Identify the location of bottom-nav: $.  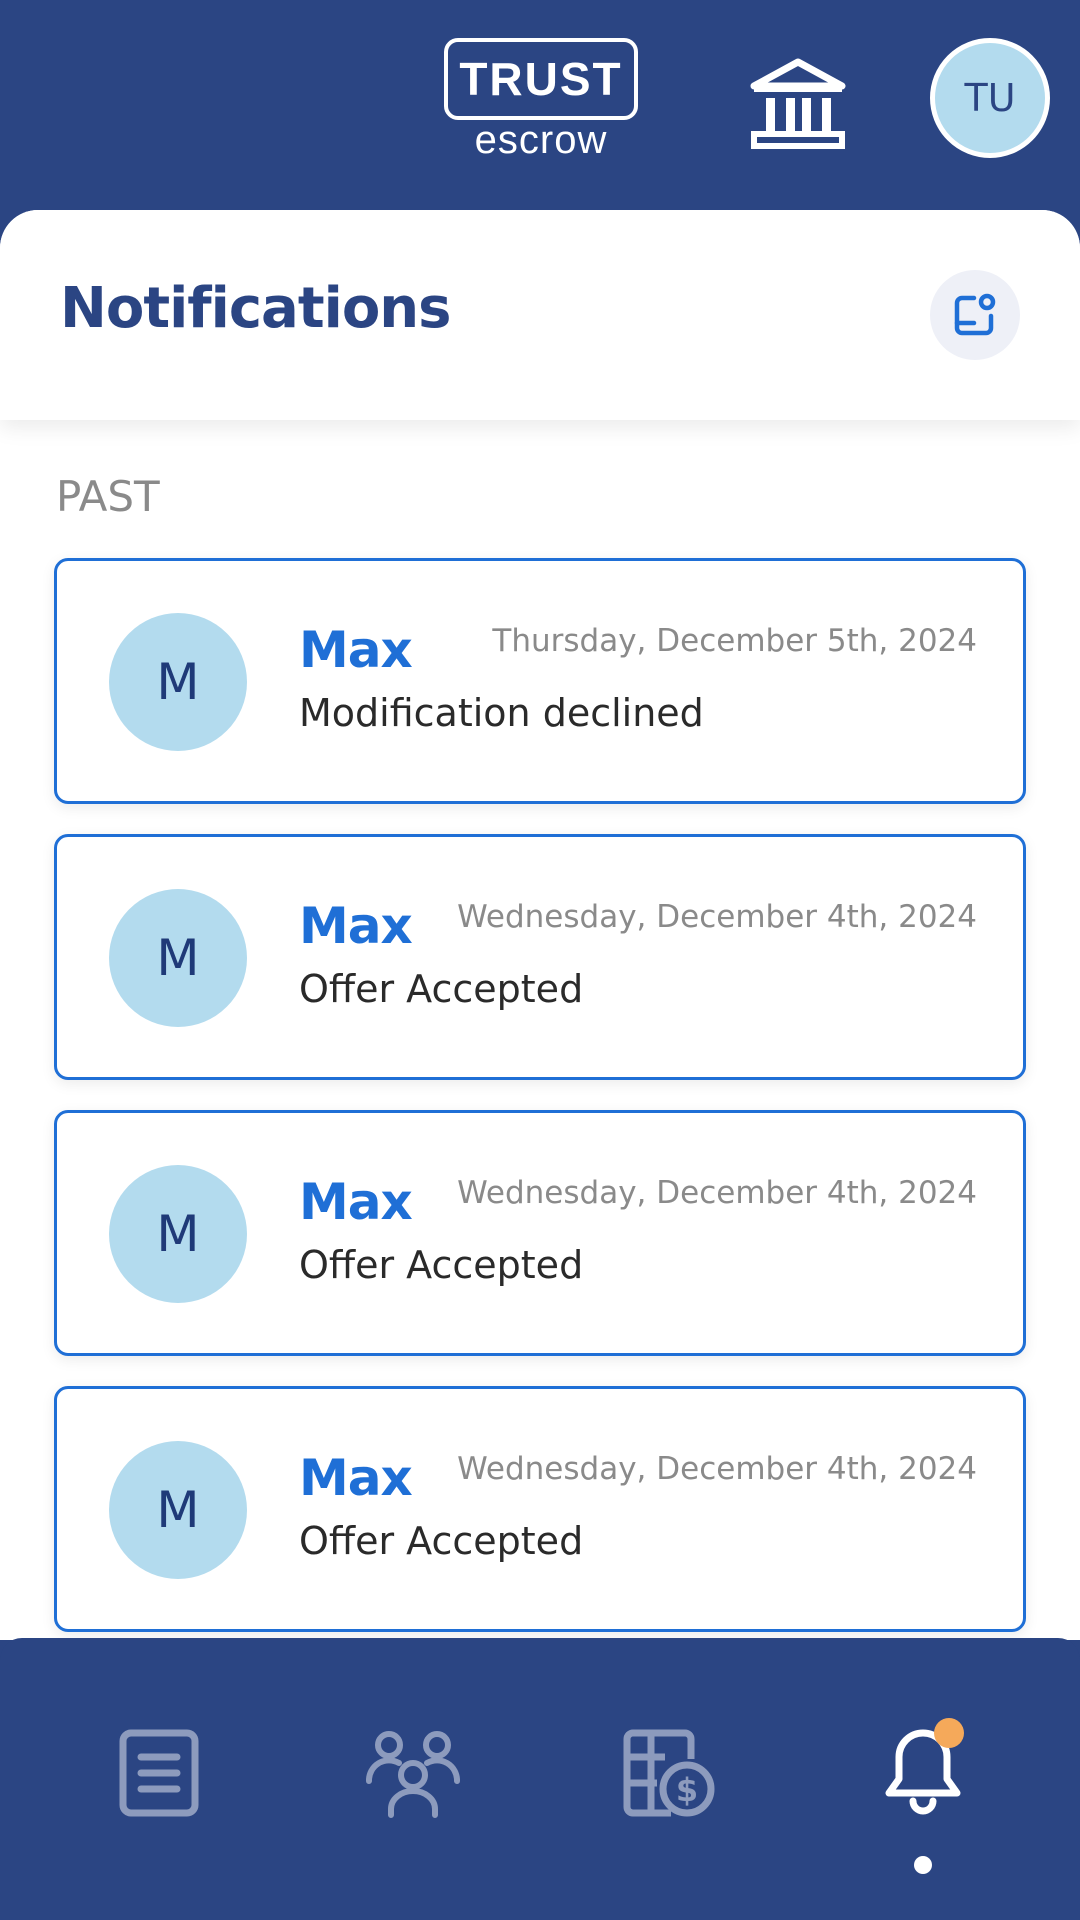
(540, 1779).